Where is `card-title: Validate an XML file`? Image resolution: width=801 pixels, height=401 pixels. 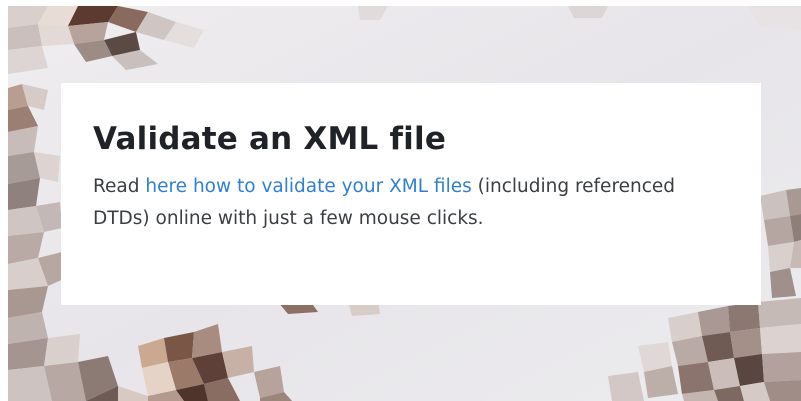
card-title: Validate an XML file is located at coordinates (270, 139).